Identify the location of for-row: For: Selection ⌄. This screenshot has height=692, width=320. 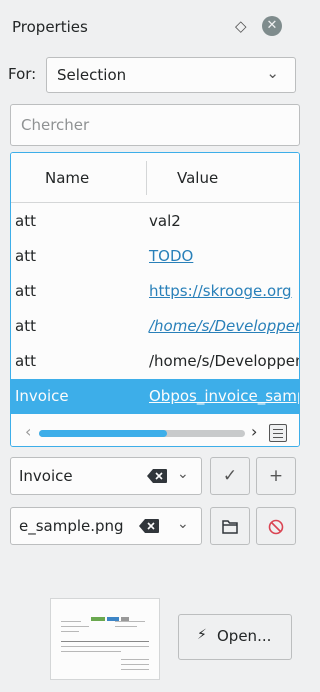
(148, 74).